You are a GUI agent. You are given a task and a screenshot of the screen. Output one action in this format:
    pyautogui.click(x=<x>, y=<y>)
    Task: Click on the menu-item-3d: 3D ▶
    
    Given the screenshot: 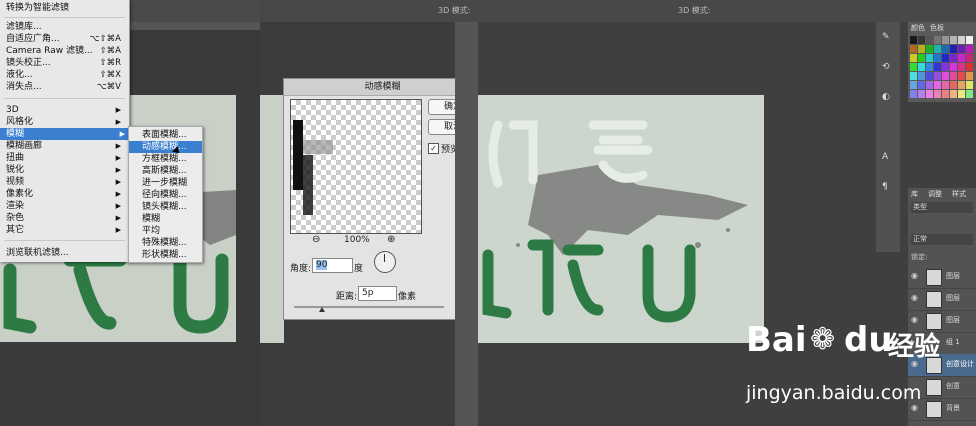 What is the action you would take?
    pyautogui.click(x=65, y=110)
    